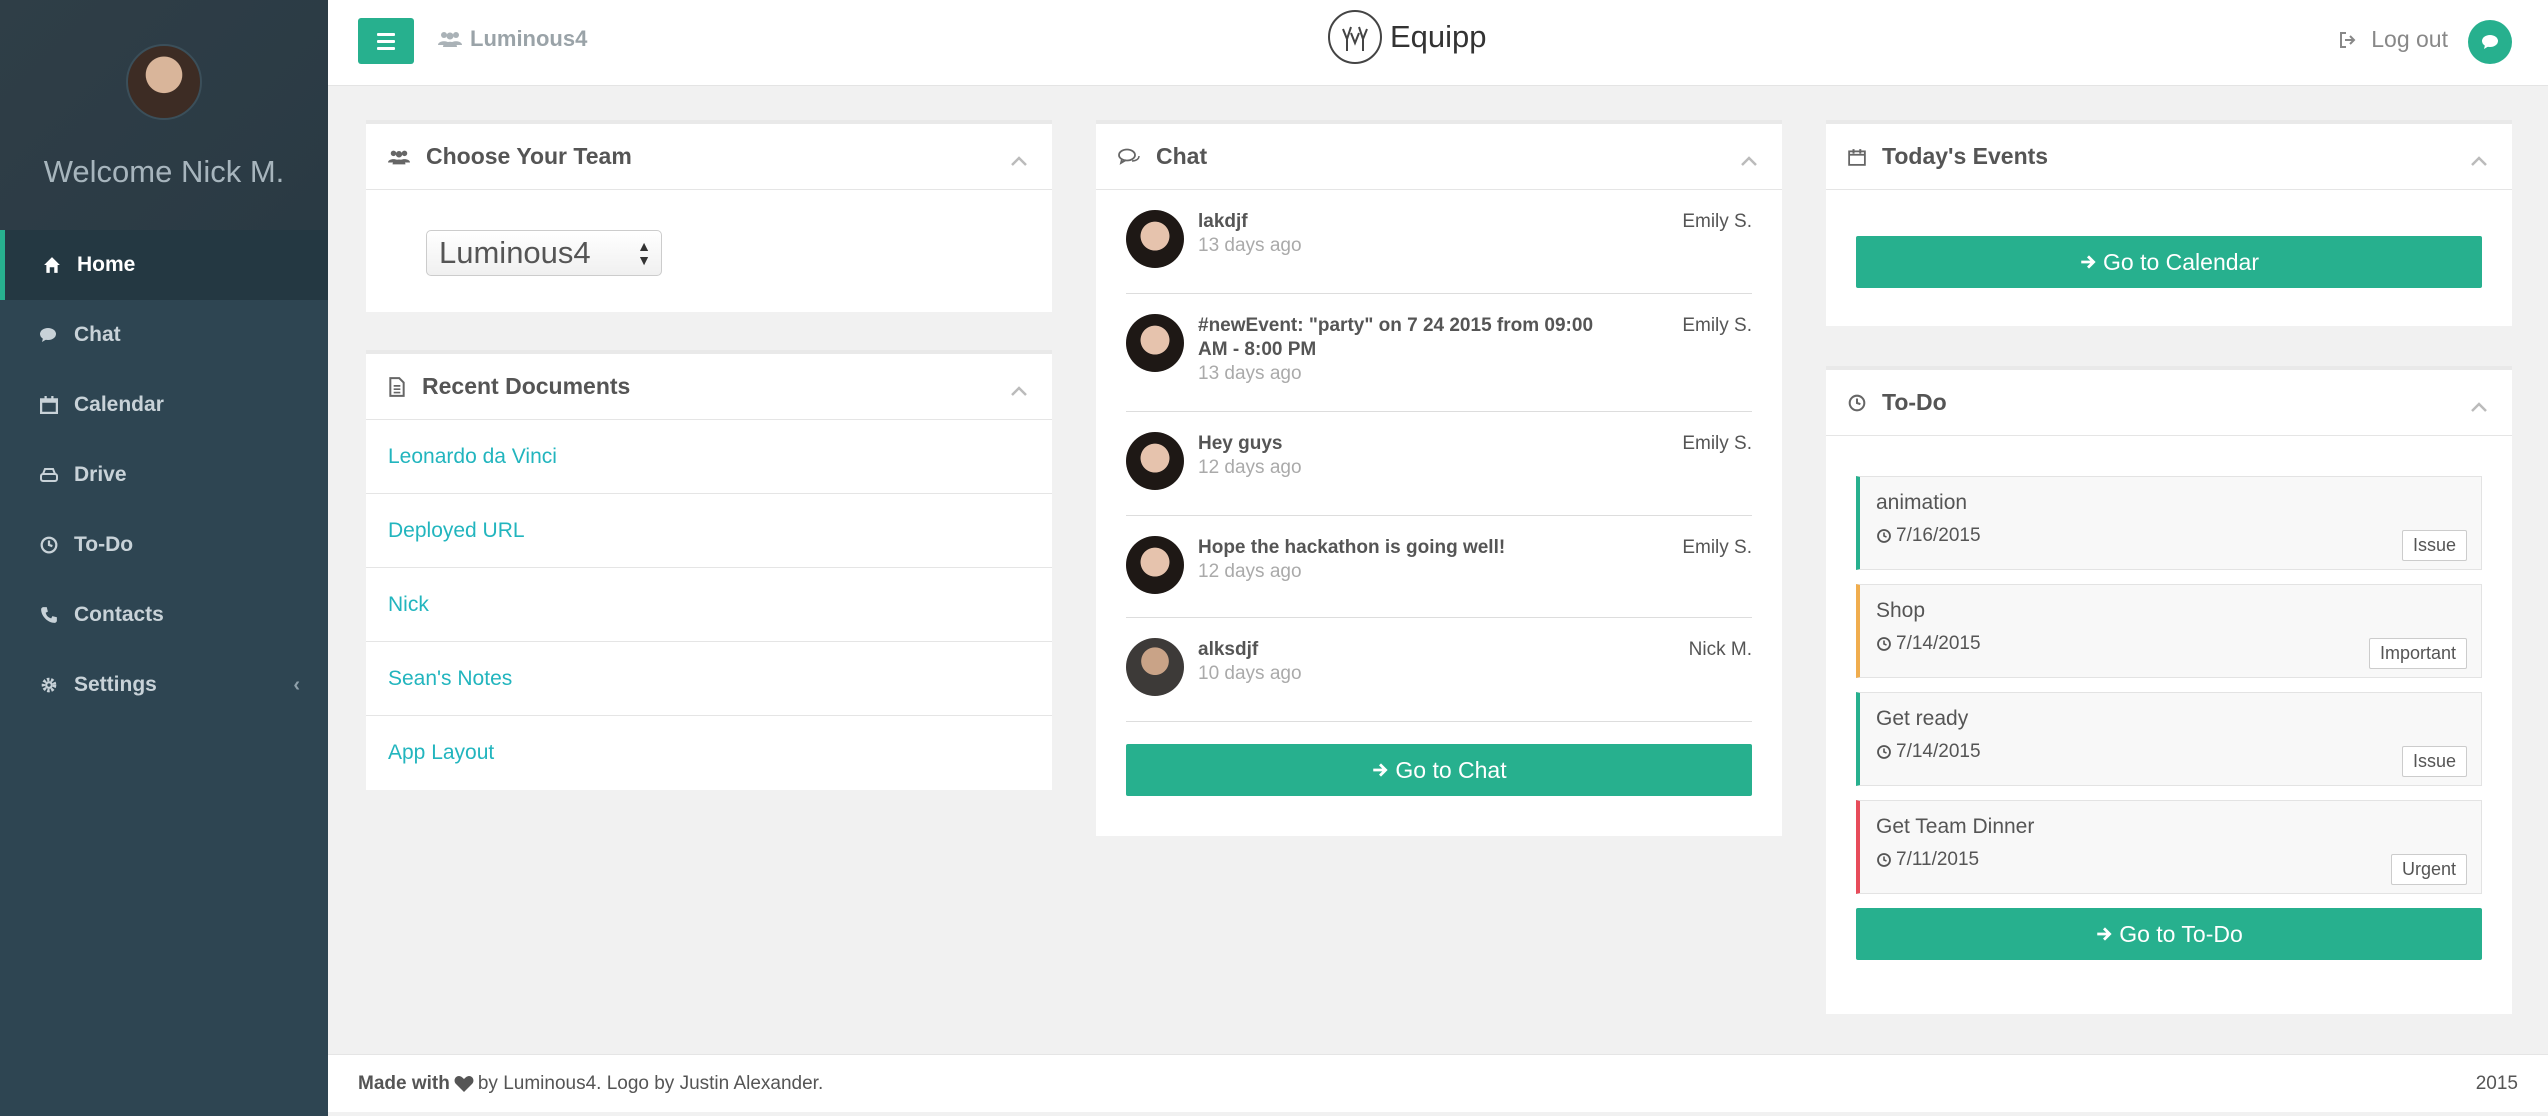 The height and width of the screenshot is (1116, 2548). I want to click on sidebar-item-label: Settings, so click(115, 684).